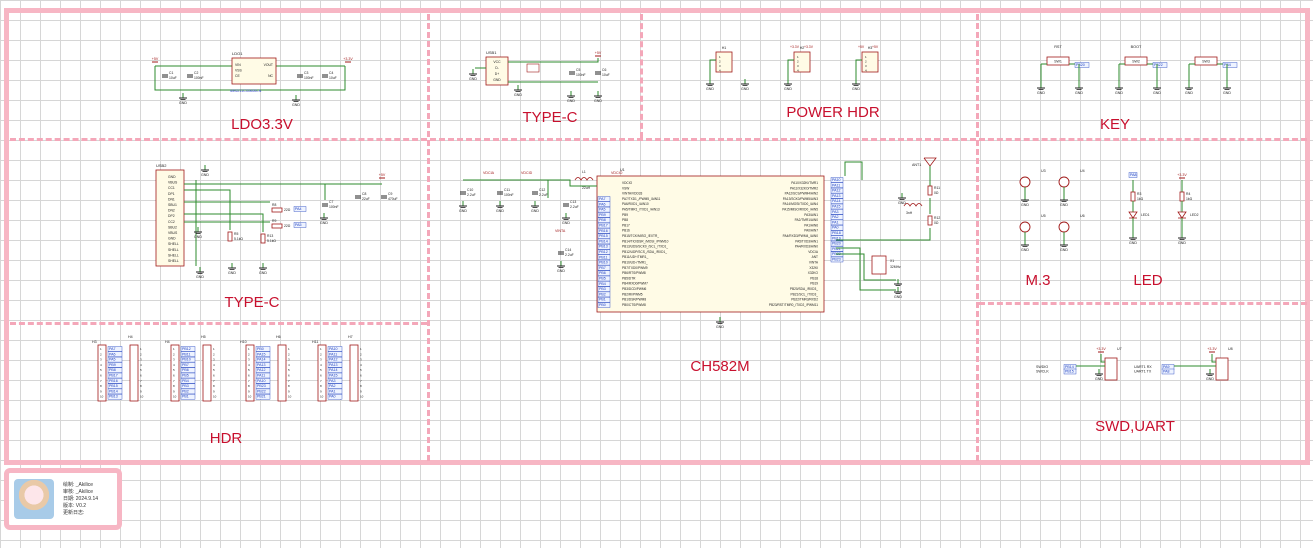  I want to click on usb2-pin: GND, so click(172, 177).